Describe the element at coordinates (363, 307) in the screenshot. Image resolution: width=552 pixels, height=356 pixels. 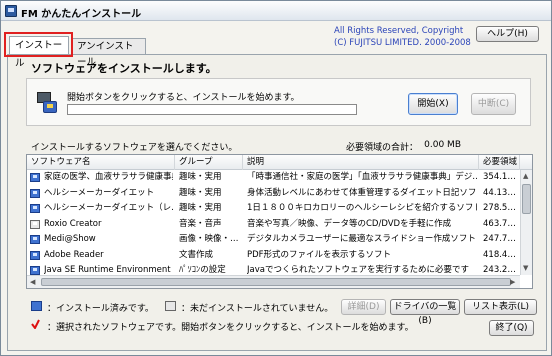
I see `detail-button: 詳細(D)` at that location.